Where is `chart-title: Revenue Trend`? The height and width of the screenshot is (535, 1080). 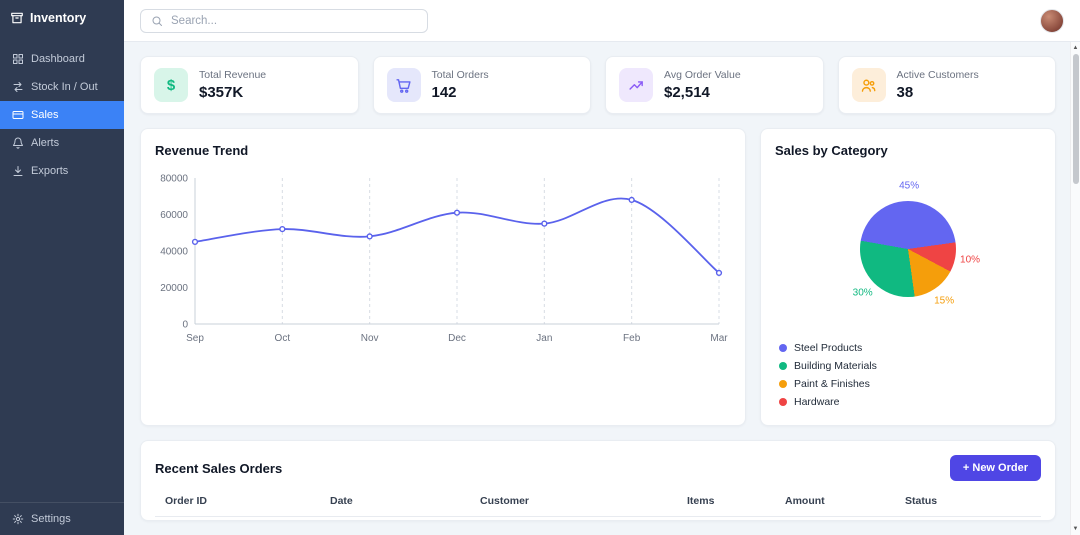
chart-title: Revenue Trend is located at coordinates (202, 150).